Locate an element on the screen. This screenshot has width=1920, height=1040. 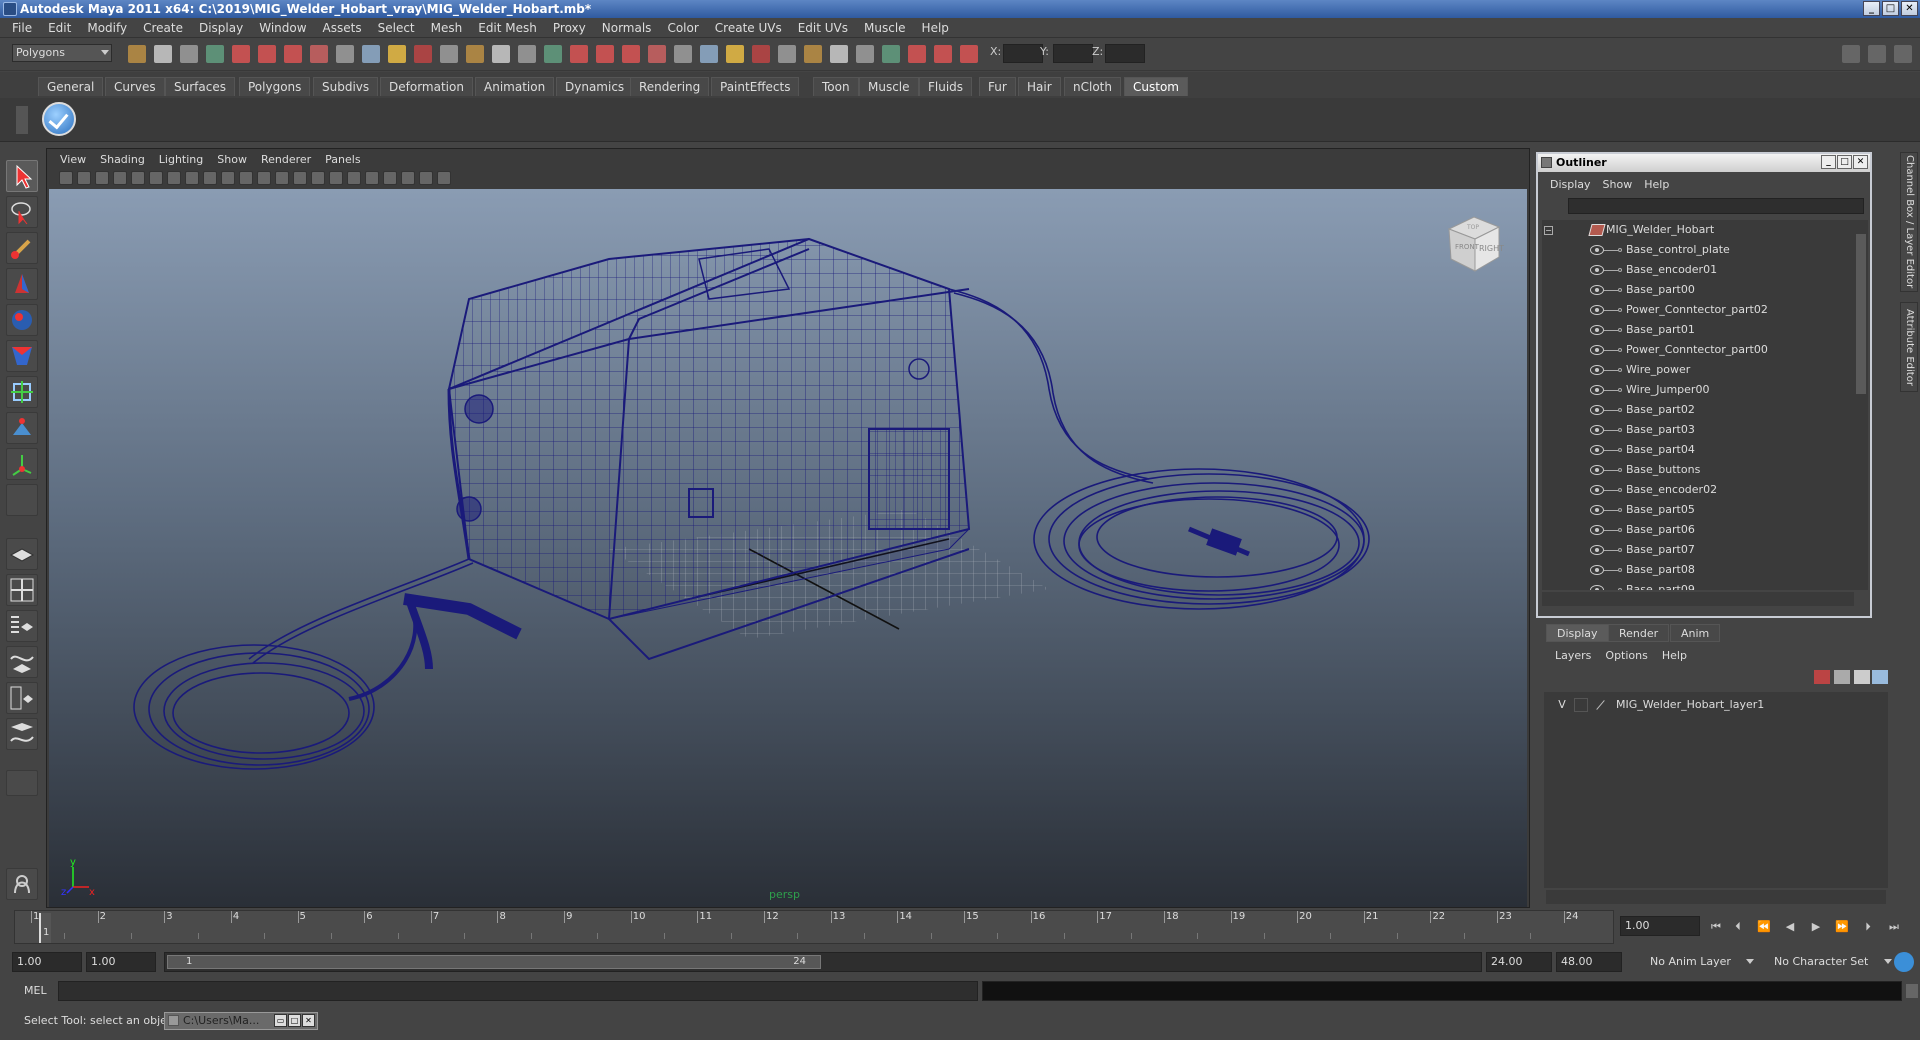
maximize-button: □ is located at coordinates (1890, 8).